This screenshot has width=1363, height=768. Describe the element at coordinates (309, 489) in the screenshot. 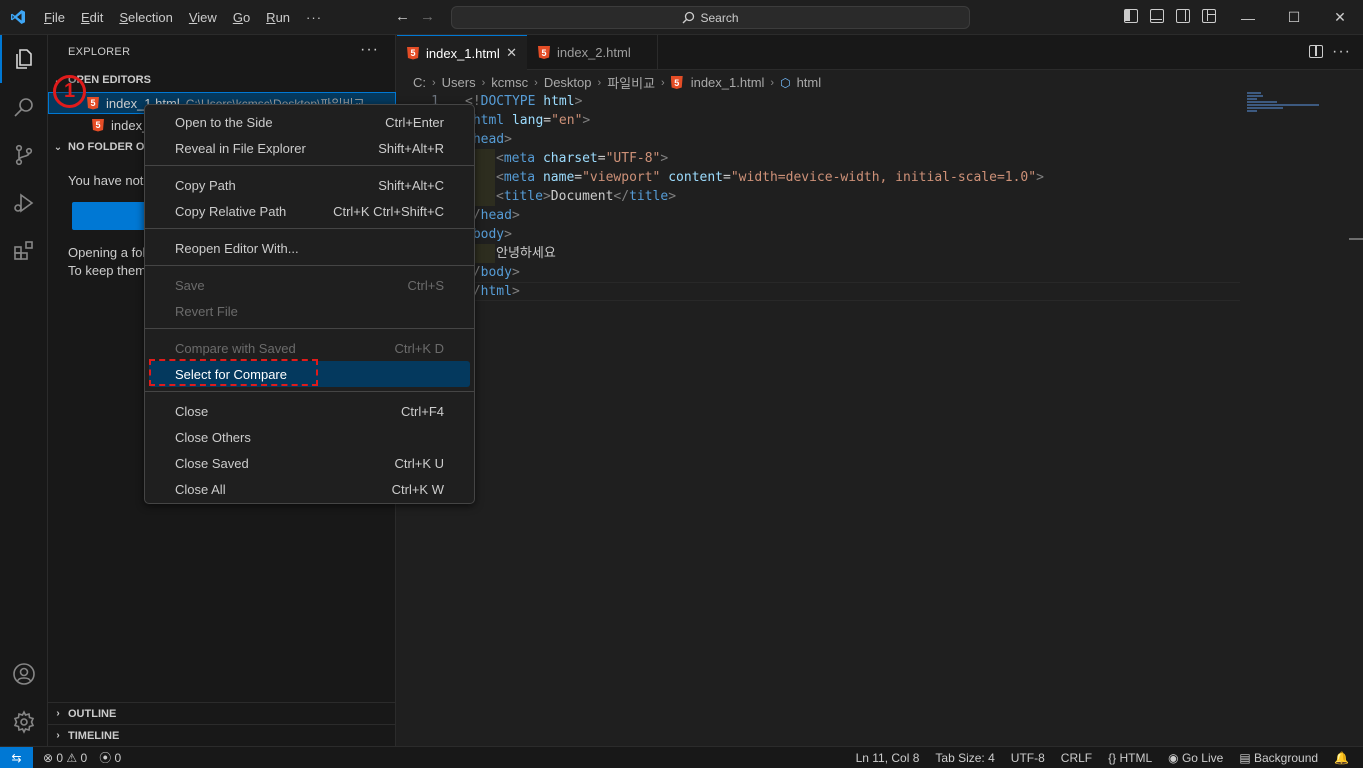

I see `menu-close-all: Close All Ctrl+K W` at that location.